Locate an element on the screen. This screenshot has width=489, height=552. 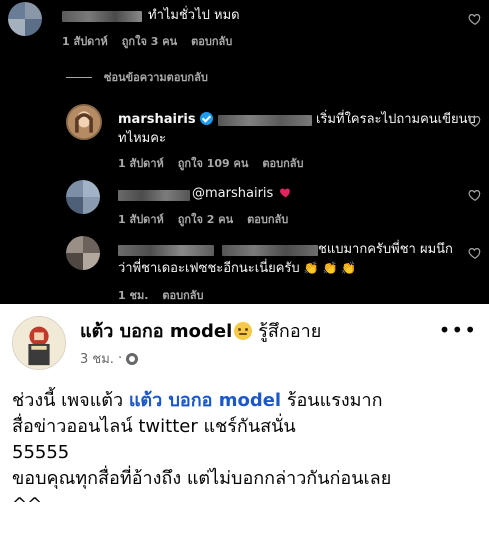
comment-meta: 1 สัปดาห์ ถูกใจ 3 คน ตอบกลับ is located at coordinates (147, 41).